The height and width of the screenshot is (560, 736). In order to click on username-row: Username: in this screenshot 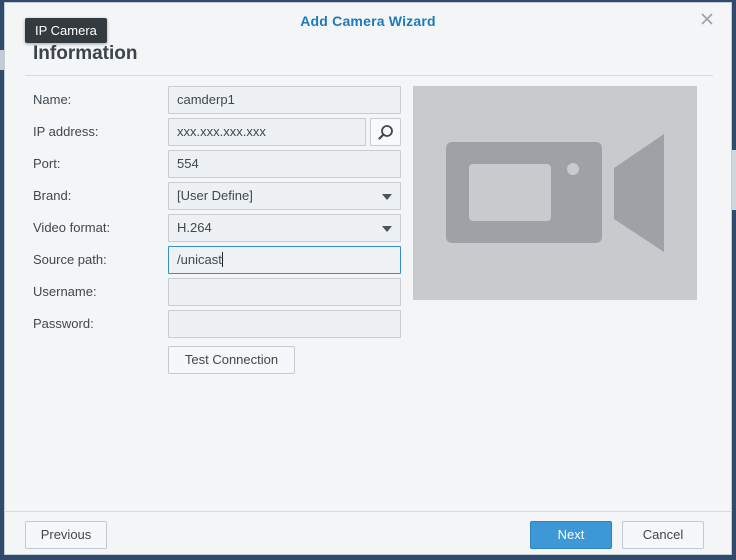, I will do `click(218, 292)`.